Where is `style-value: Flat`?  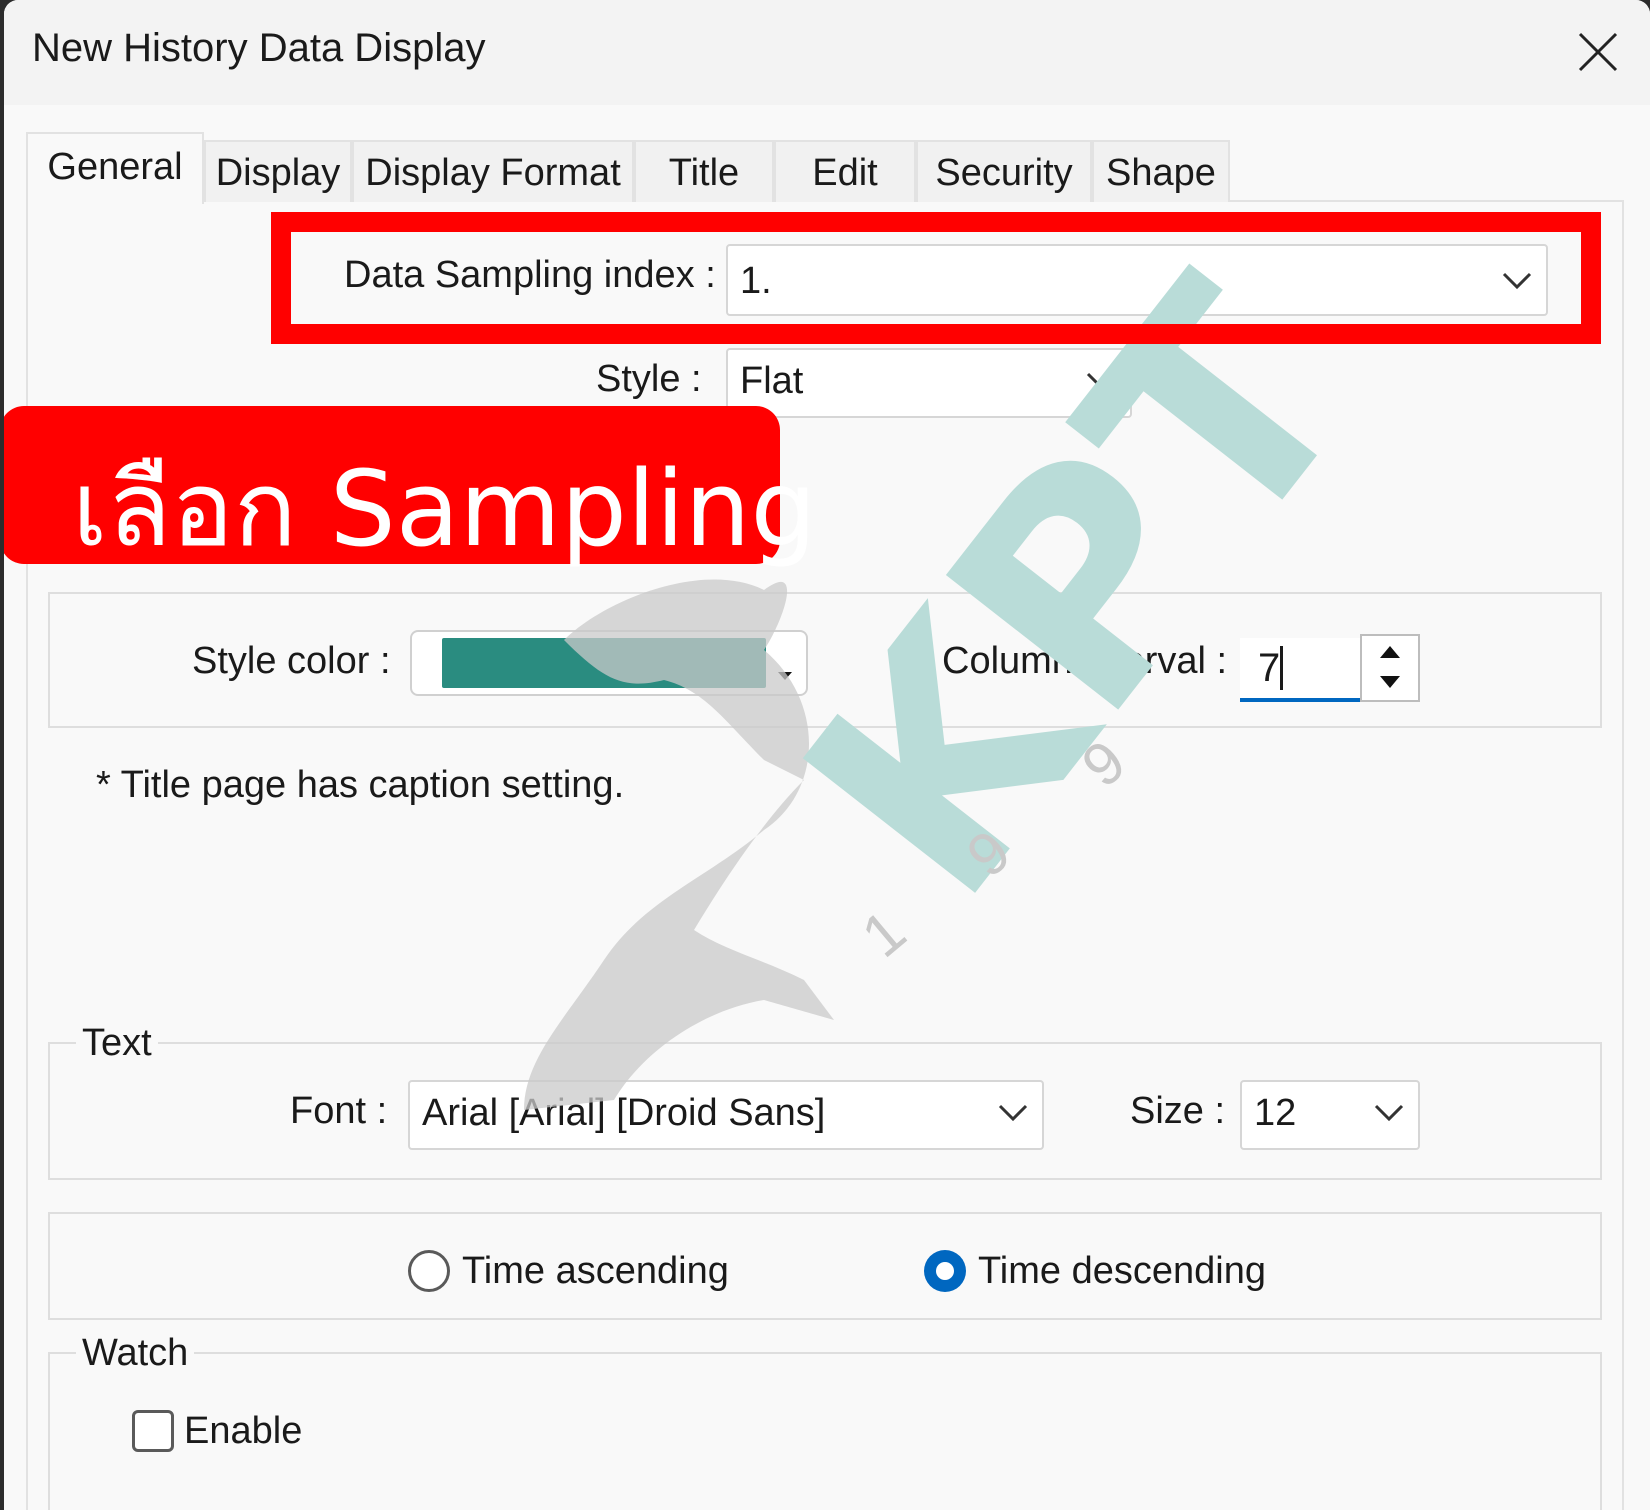
style-value: Flat is located at coordinates (772, 381).